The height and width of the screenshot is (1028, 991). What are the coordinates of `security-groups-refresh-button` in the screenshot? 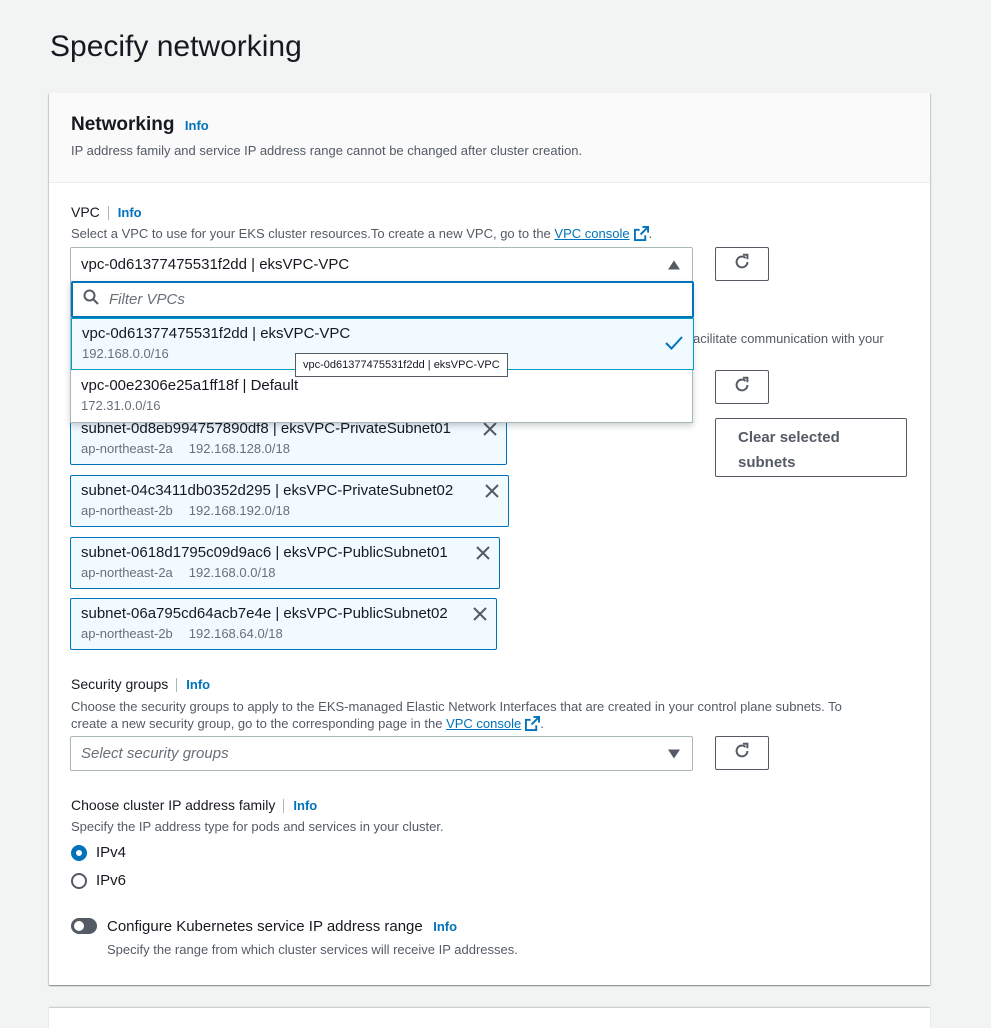 It's located at (742, 753).